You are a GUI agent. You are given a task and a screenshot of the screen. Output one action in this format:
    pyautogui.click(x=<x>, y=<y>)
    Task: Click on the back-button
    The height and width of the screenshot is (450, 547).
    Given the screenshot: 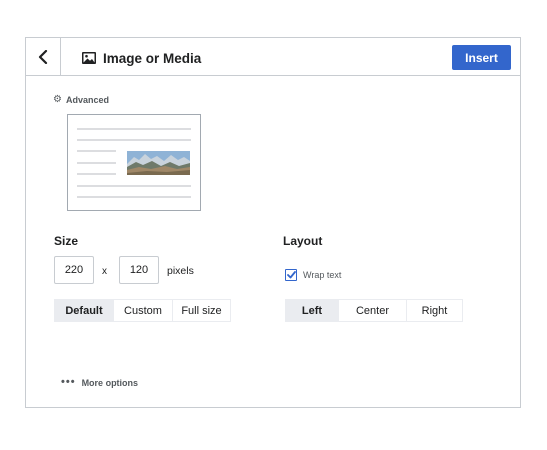 What is the action you would take?
    pyautogui.click(x=43, y=56)
    